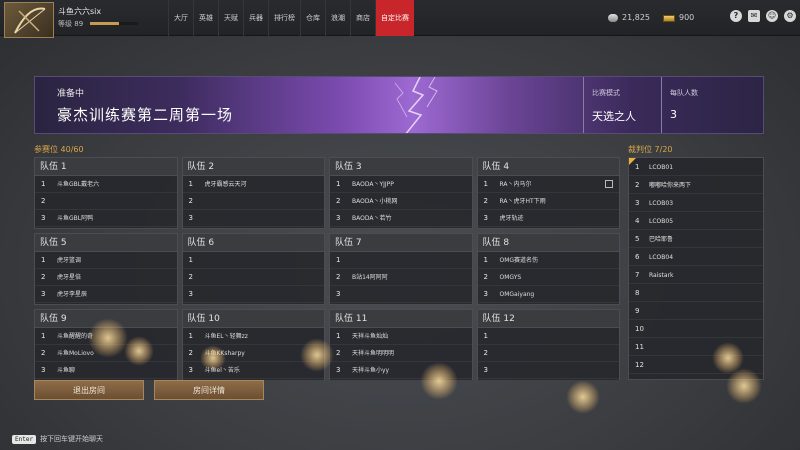 The height and width of the screenshot is (450, 800). I want to click on team-card: 队伍 7 1 2 B站14阿阿阿 3, so click(401, 269).